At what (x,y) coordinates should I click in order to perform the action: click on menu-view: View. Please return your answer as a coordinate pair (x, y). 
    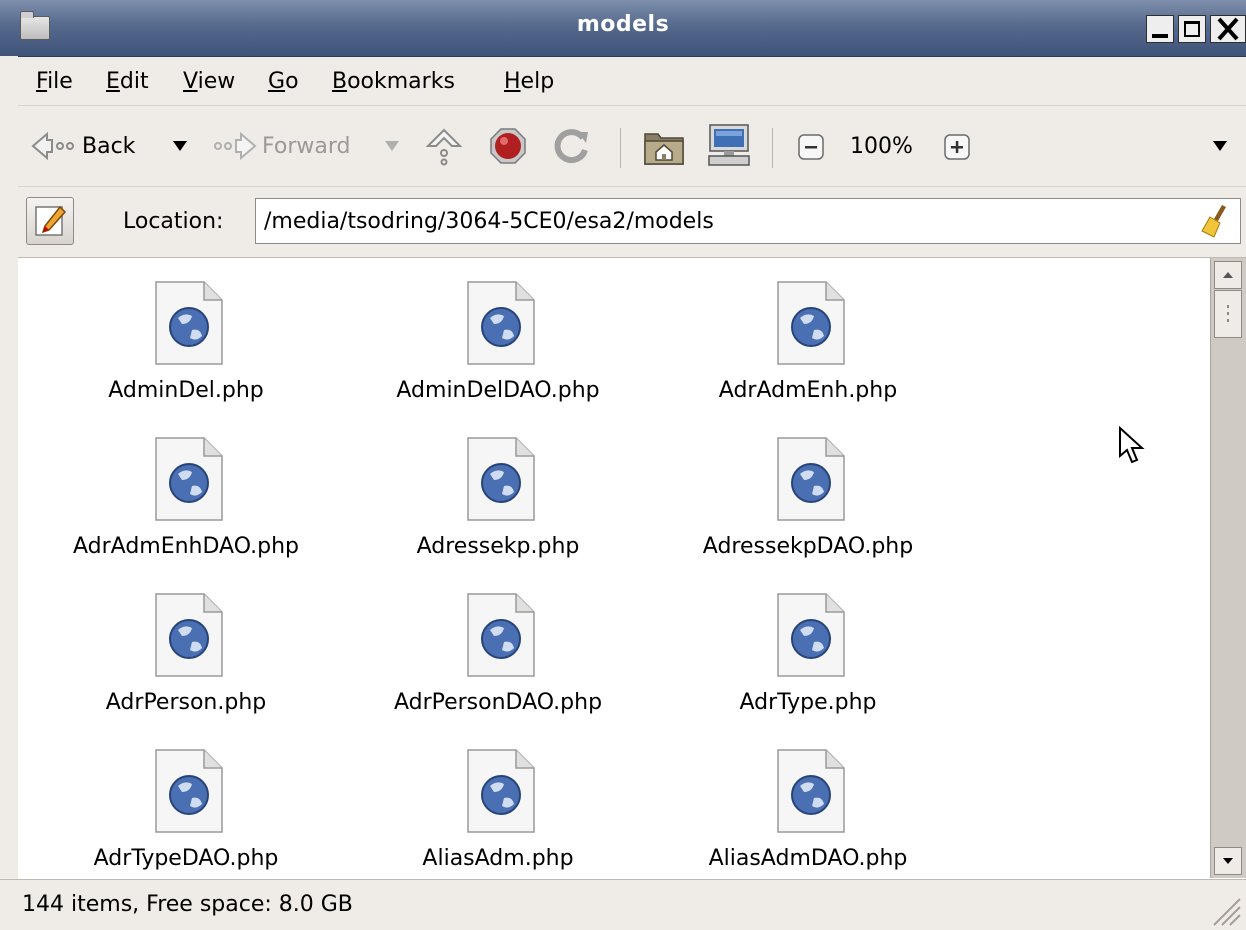
    Looking at the image, I should click on (209, 81).